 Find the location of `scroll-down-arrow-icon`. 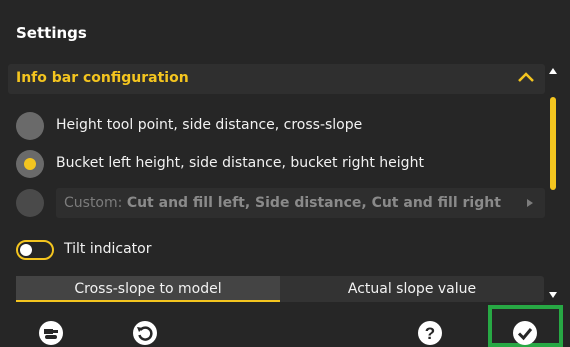

scroll-down-arrow-icon is located at coordinates (553, 295).